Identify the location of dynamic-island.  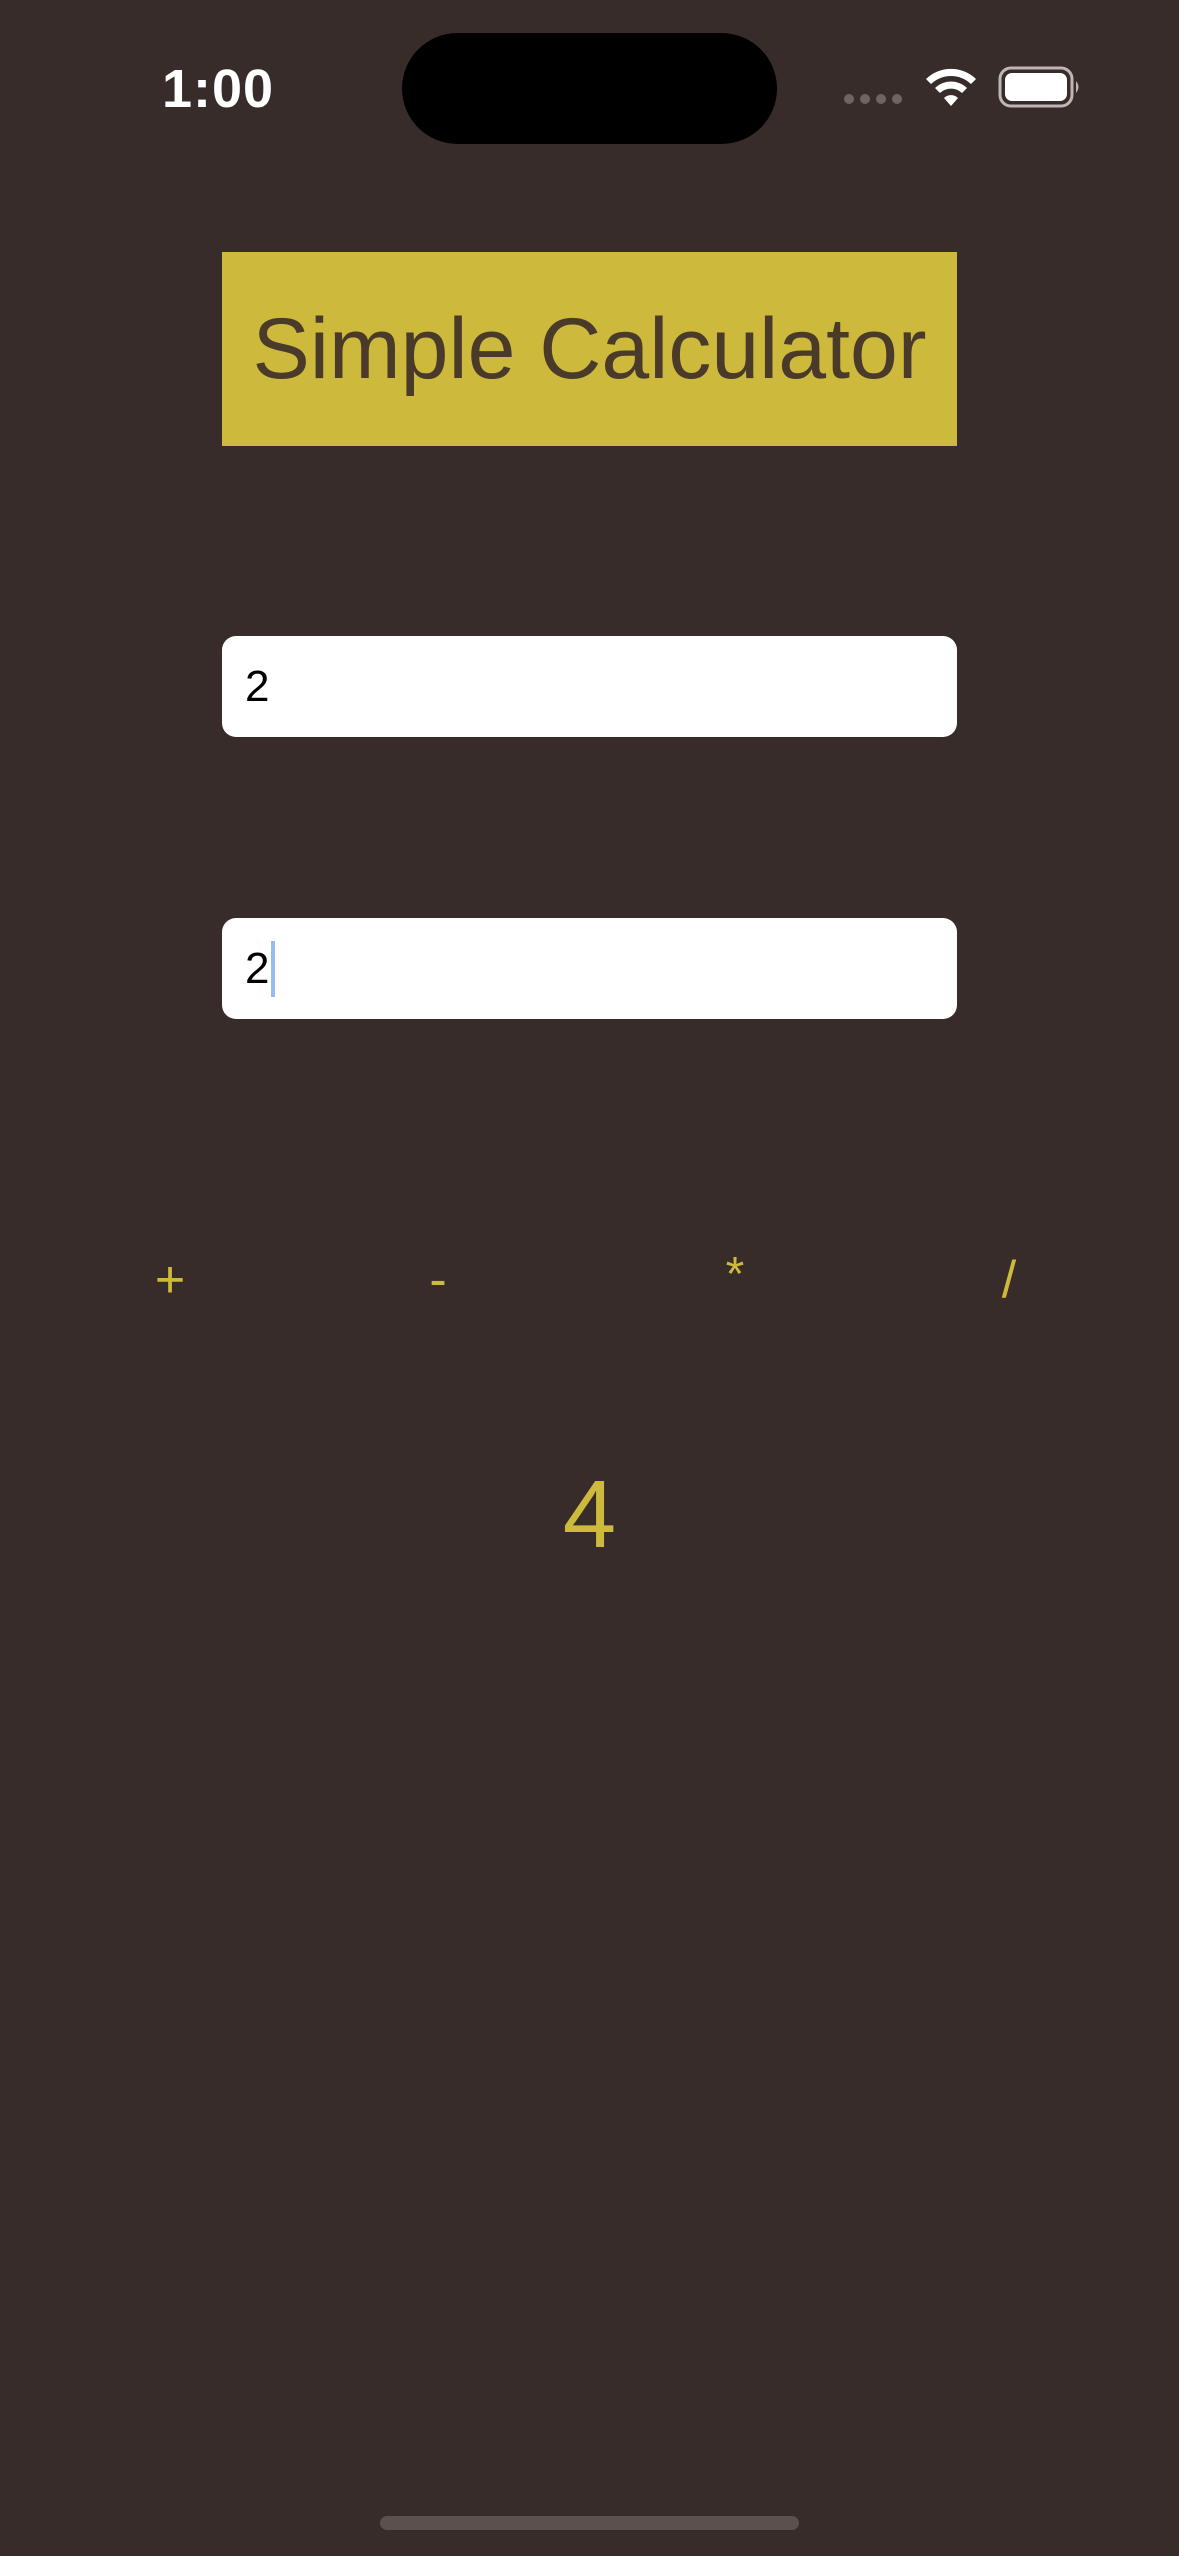
(589, 88).